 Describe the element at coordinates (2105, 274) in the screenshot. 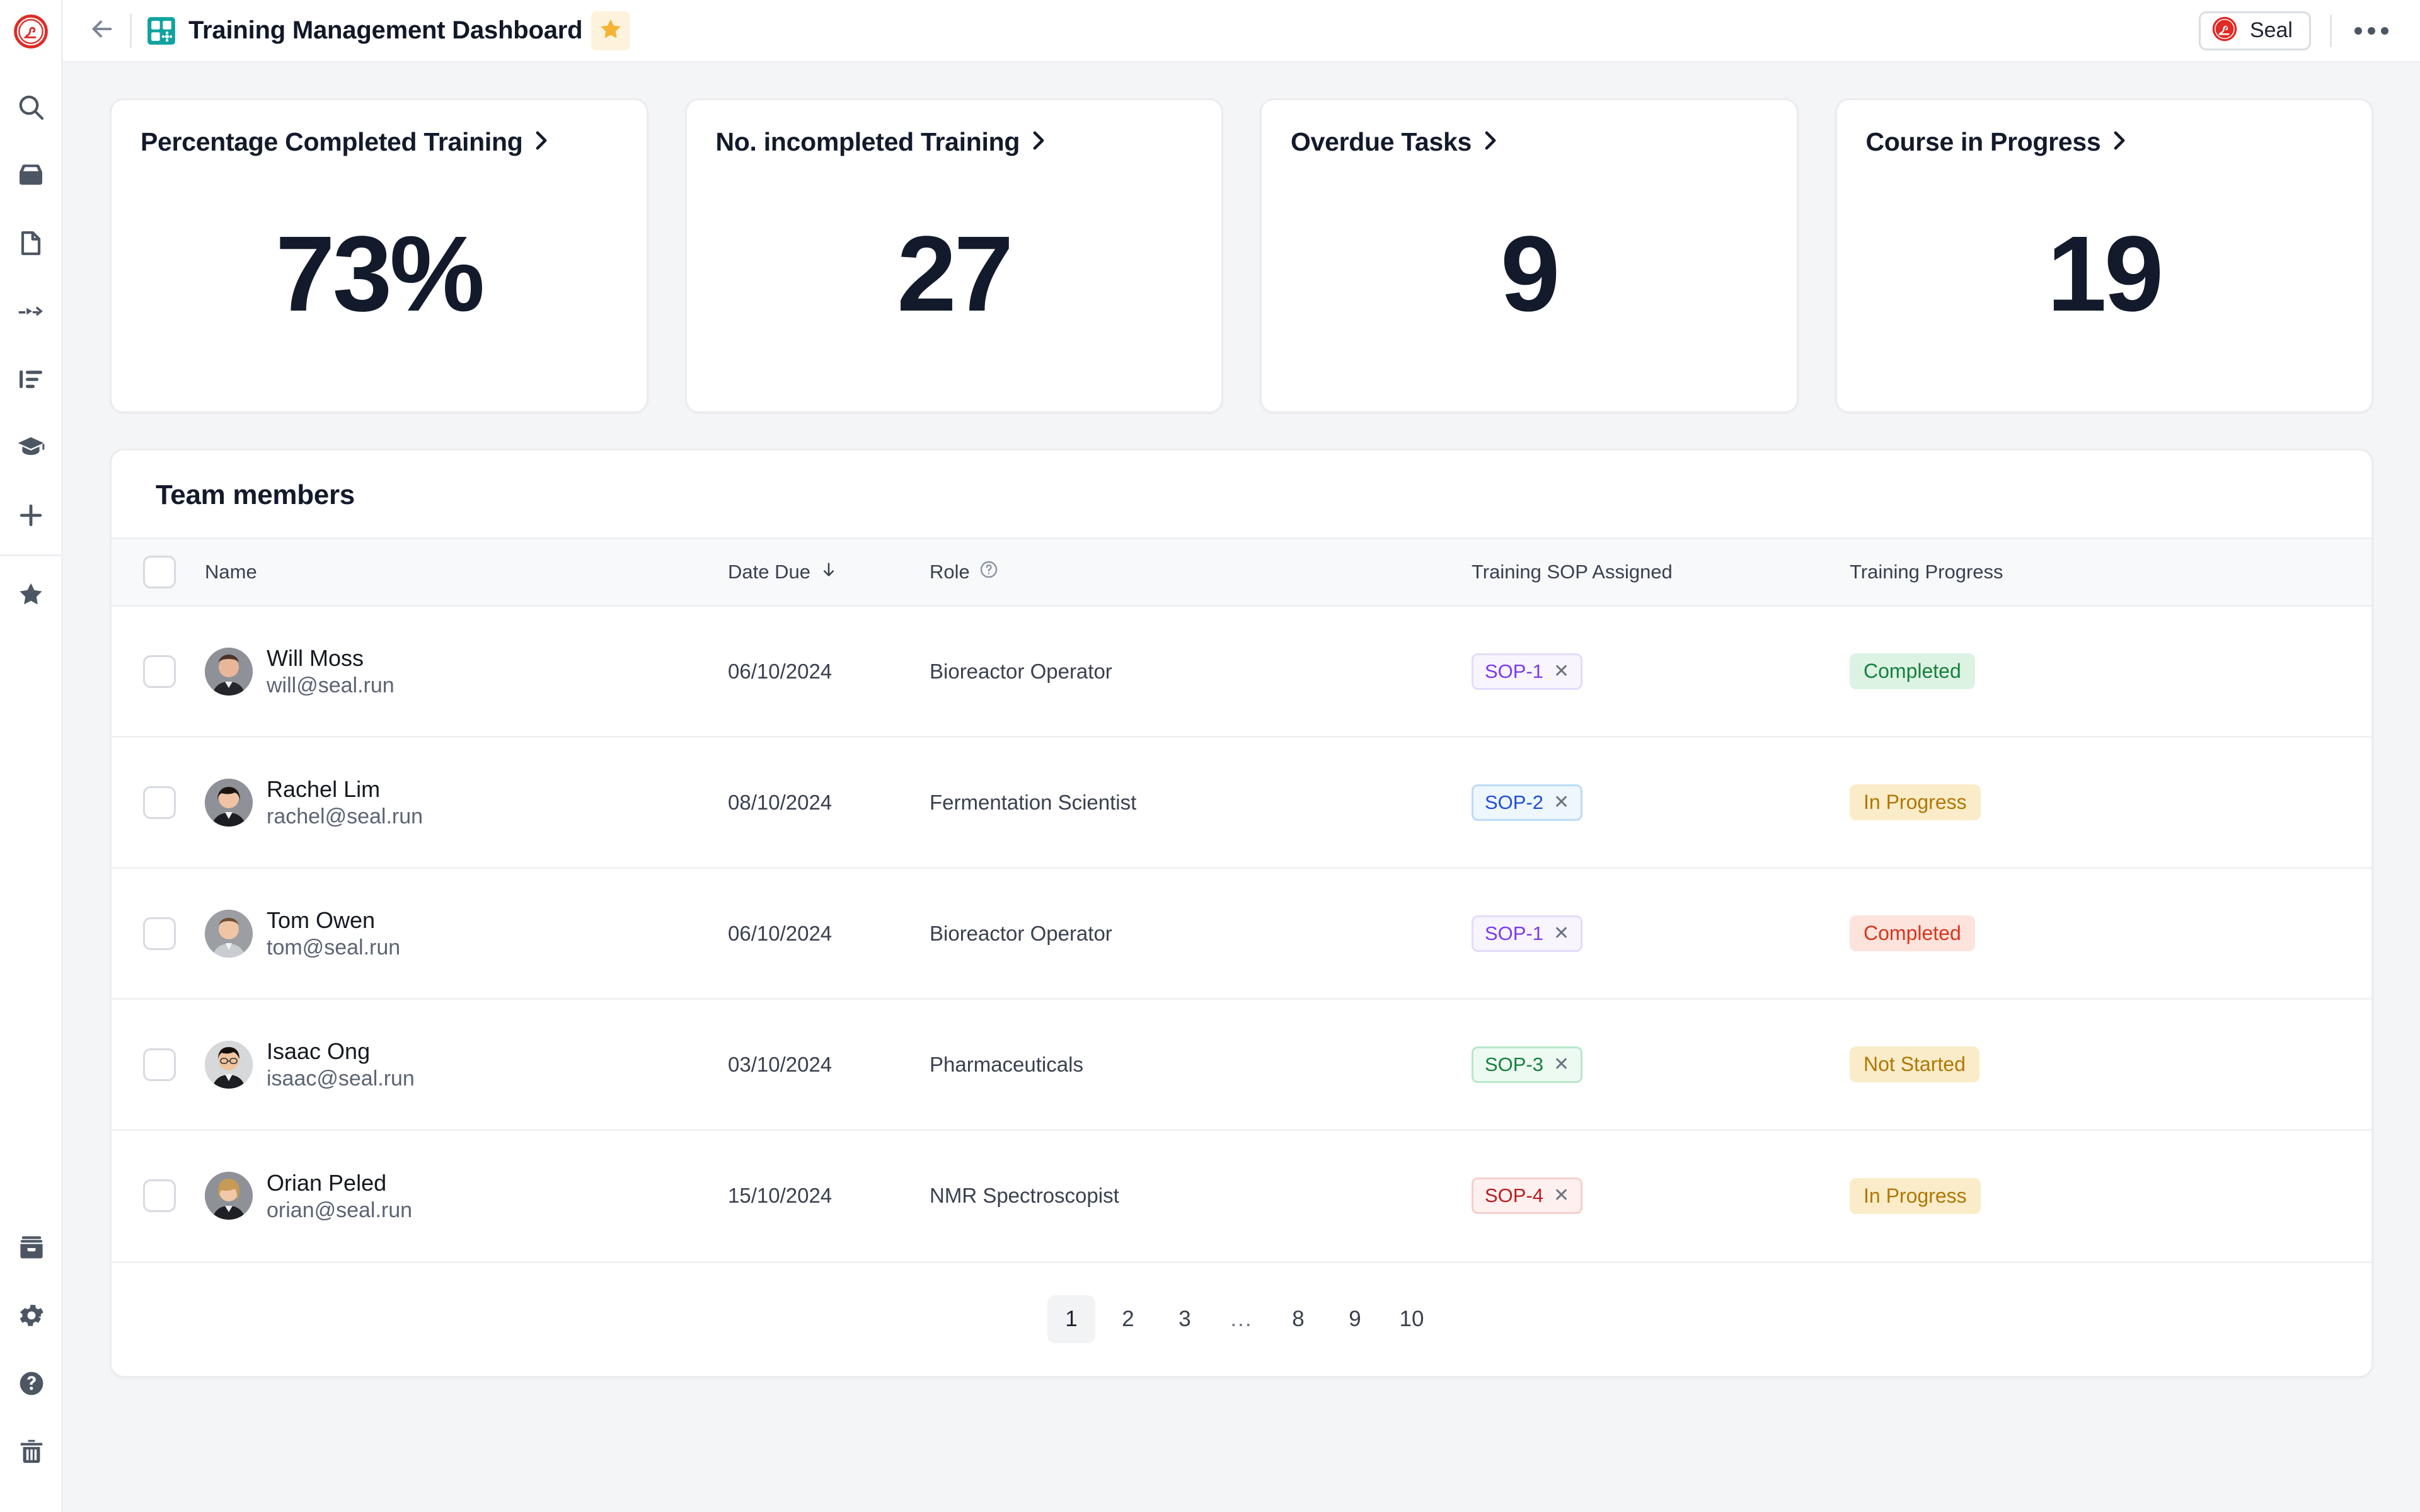

I see `kpi-value: 19` at that location.